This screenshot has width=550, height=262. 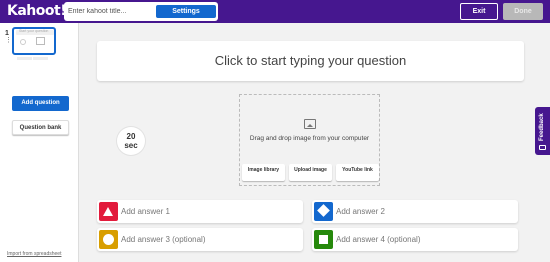 I want to click on import-spreadsheet-link: Import from spreadsheet, so click(x=34, y=254).